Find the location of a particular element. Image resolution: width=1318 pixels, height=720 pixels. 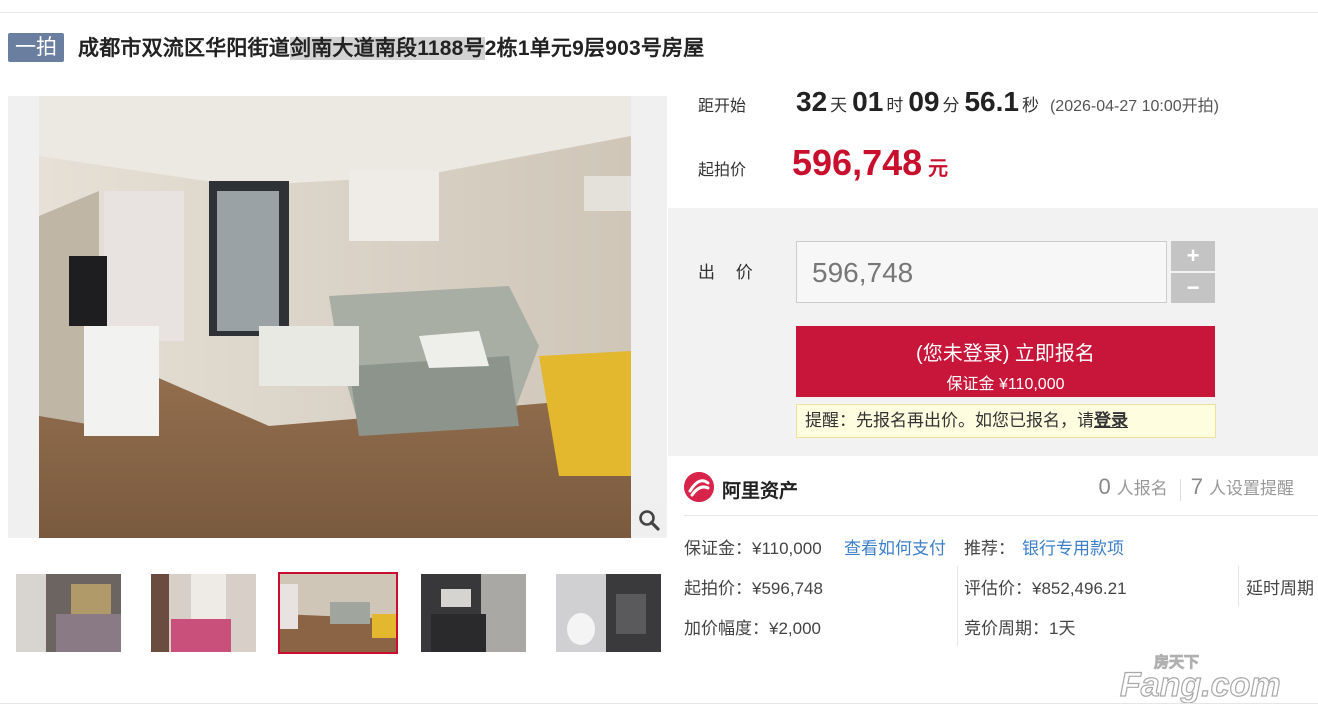

countdown-label: 距开始 is located at coordinates (722, 106).